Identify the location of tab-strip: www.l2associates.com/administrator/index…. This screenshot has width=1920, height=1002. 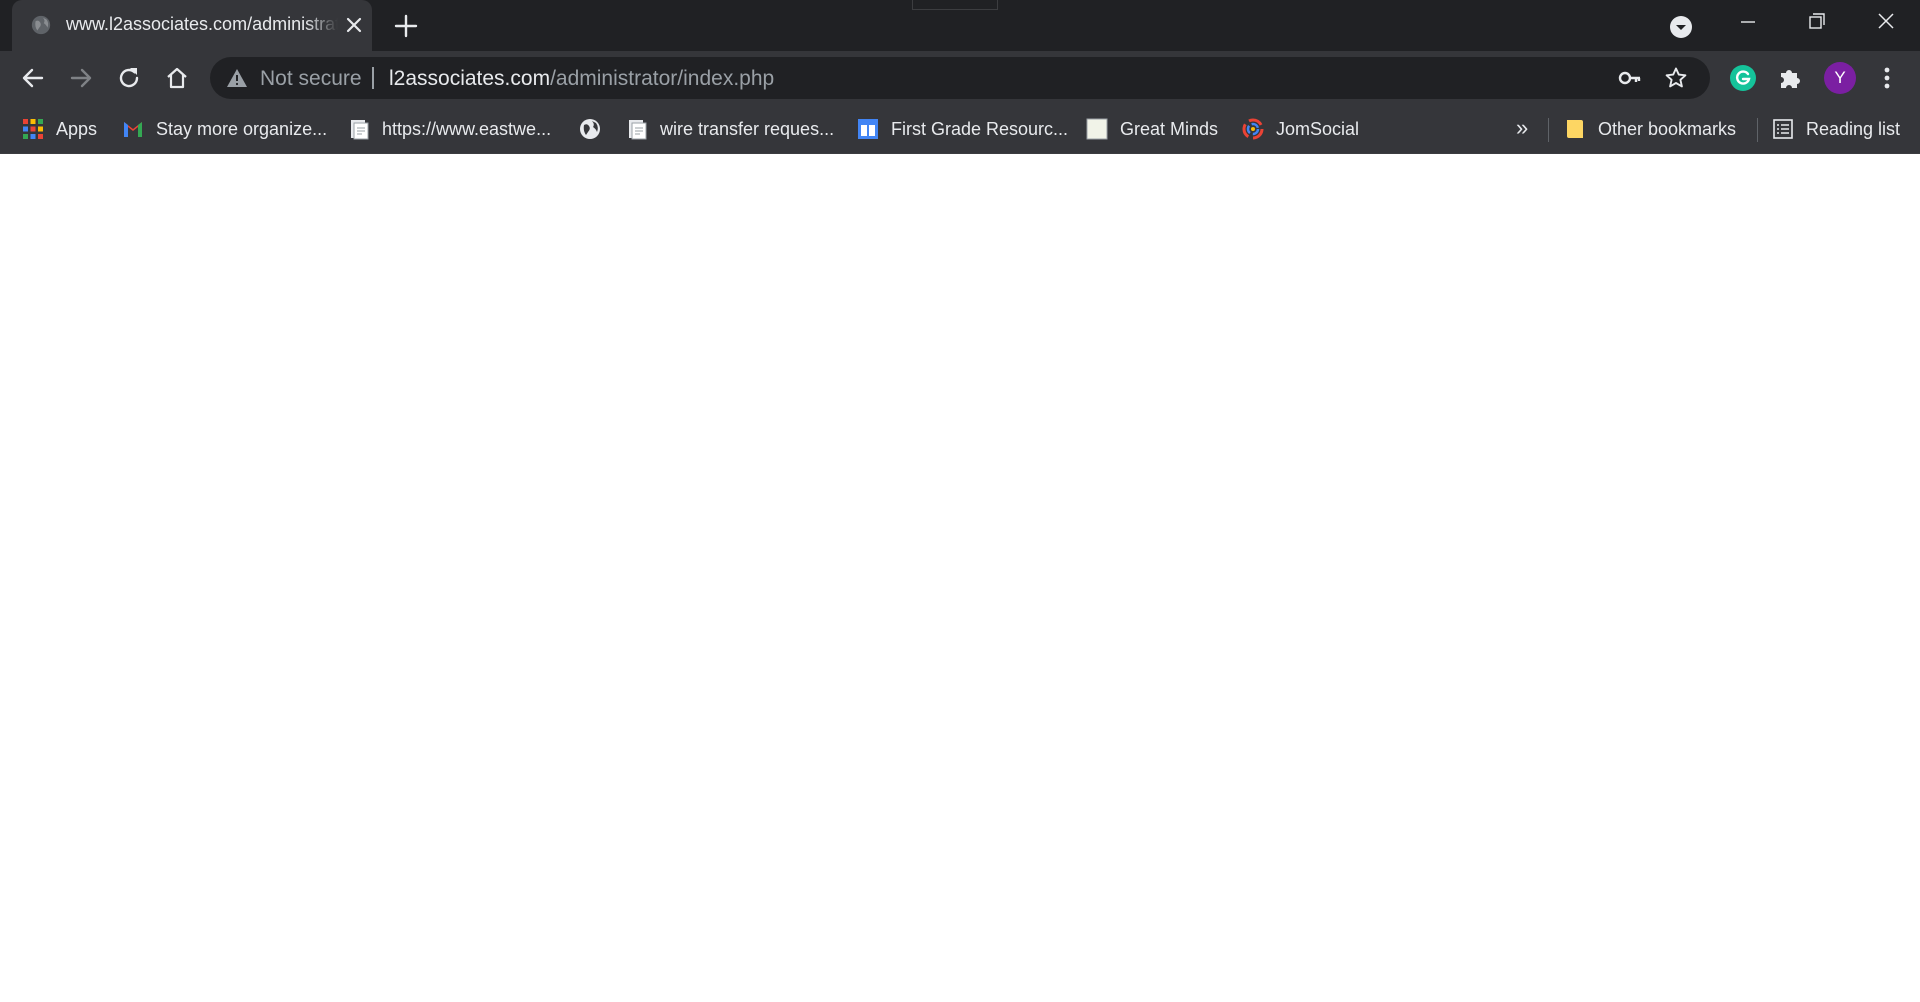
(960, 25).